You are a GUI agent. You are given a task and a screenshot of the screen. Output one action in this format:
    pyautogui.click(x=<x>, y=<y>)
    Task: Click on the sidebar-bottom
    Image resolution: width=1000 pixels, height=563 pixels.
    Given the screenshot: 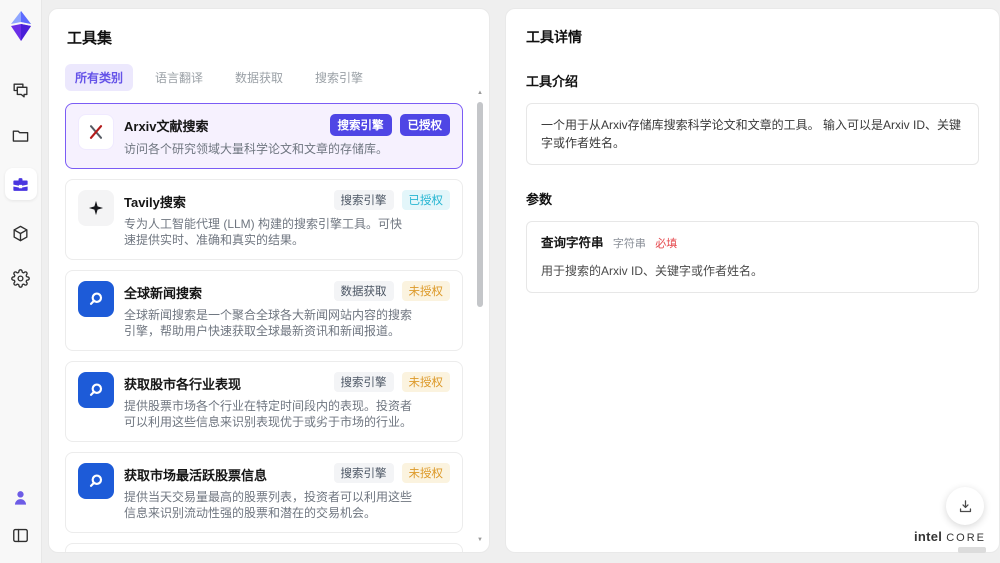 What is the action you would take?
    pyautogui.click(x=21, y=516)
    